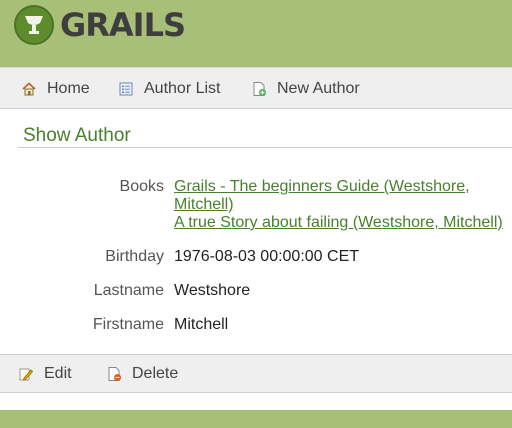 This screenshot has width=512, height=428. Describe the element at coordinates (256, 419) in the screenshot. I see `app-footer` at that location.